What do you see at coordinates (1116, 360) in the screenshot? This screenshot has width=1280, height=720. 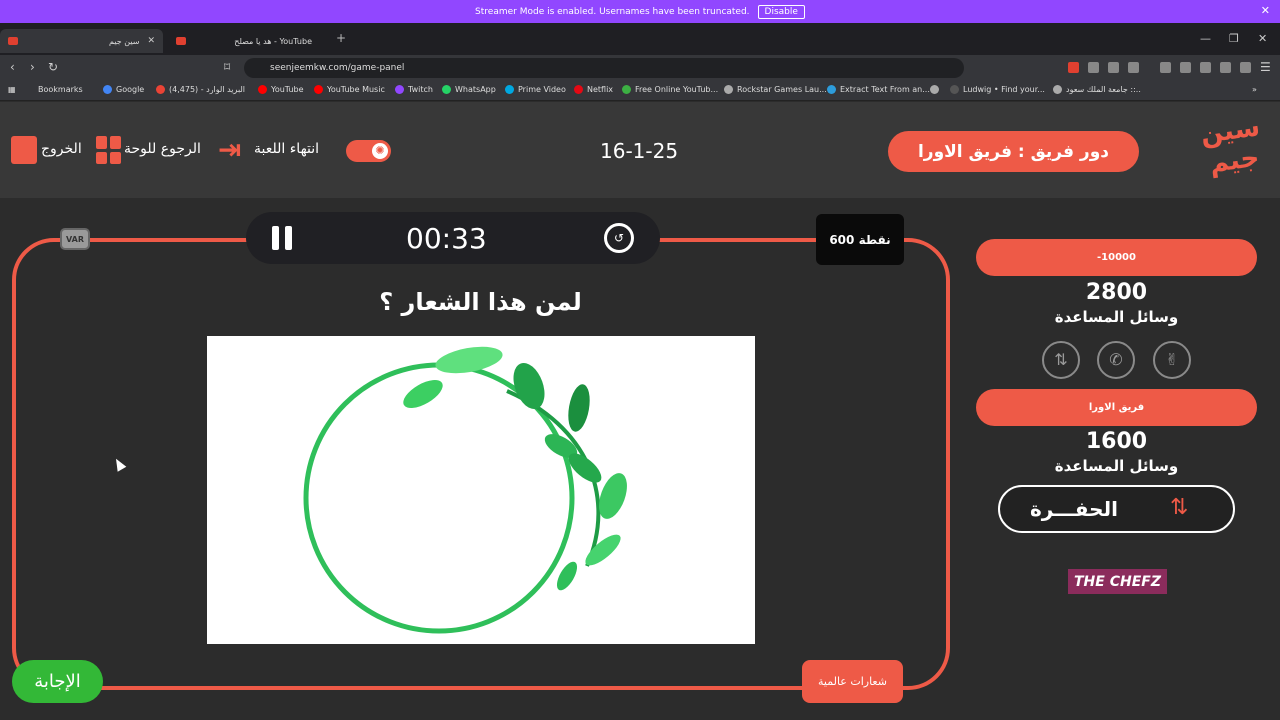 I see `phone-icon: ✆` at bounding box center [1116, 360].